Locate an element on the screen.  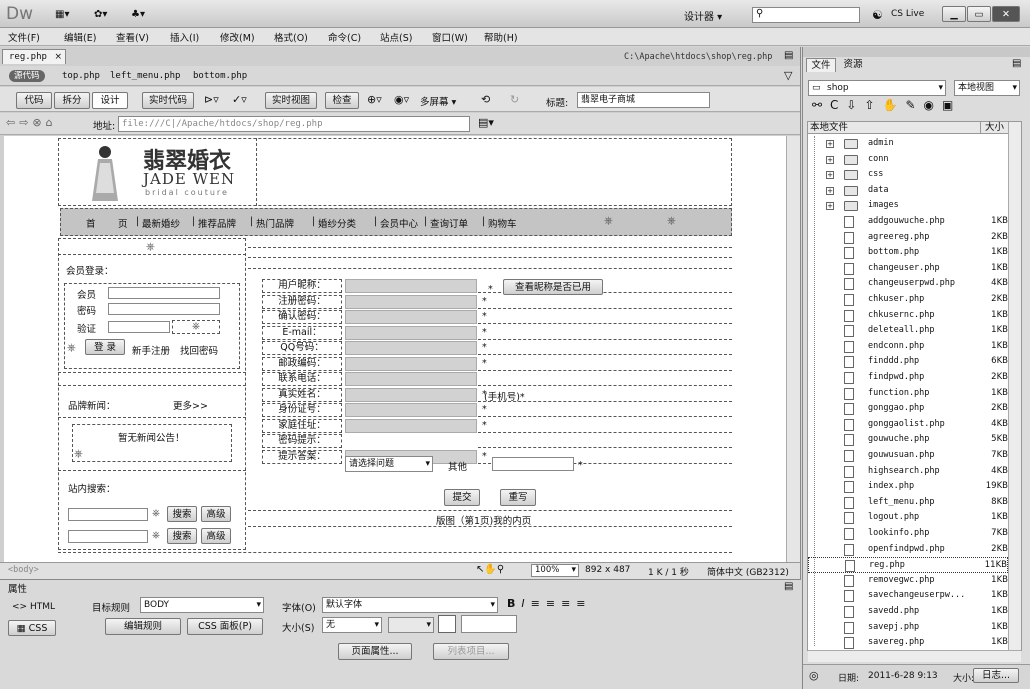
live-view-button: 实时视图 is located at coordinates (291, 100).